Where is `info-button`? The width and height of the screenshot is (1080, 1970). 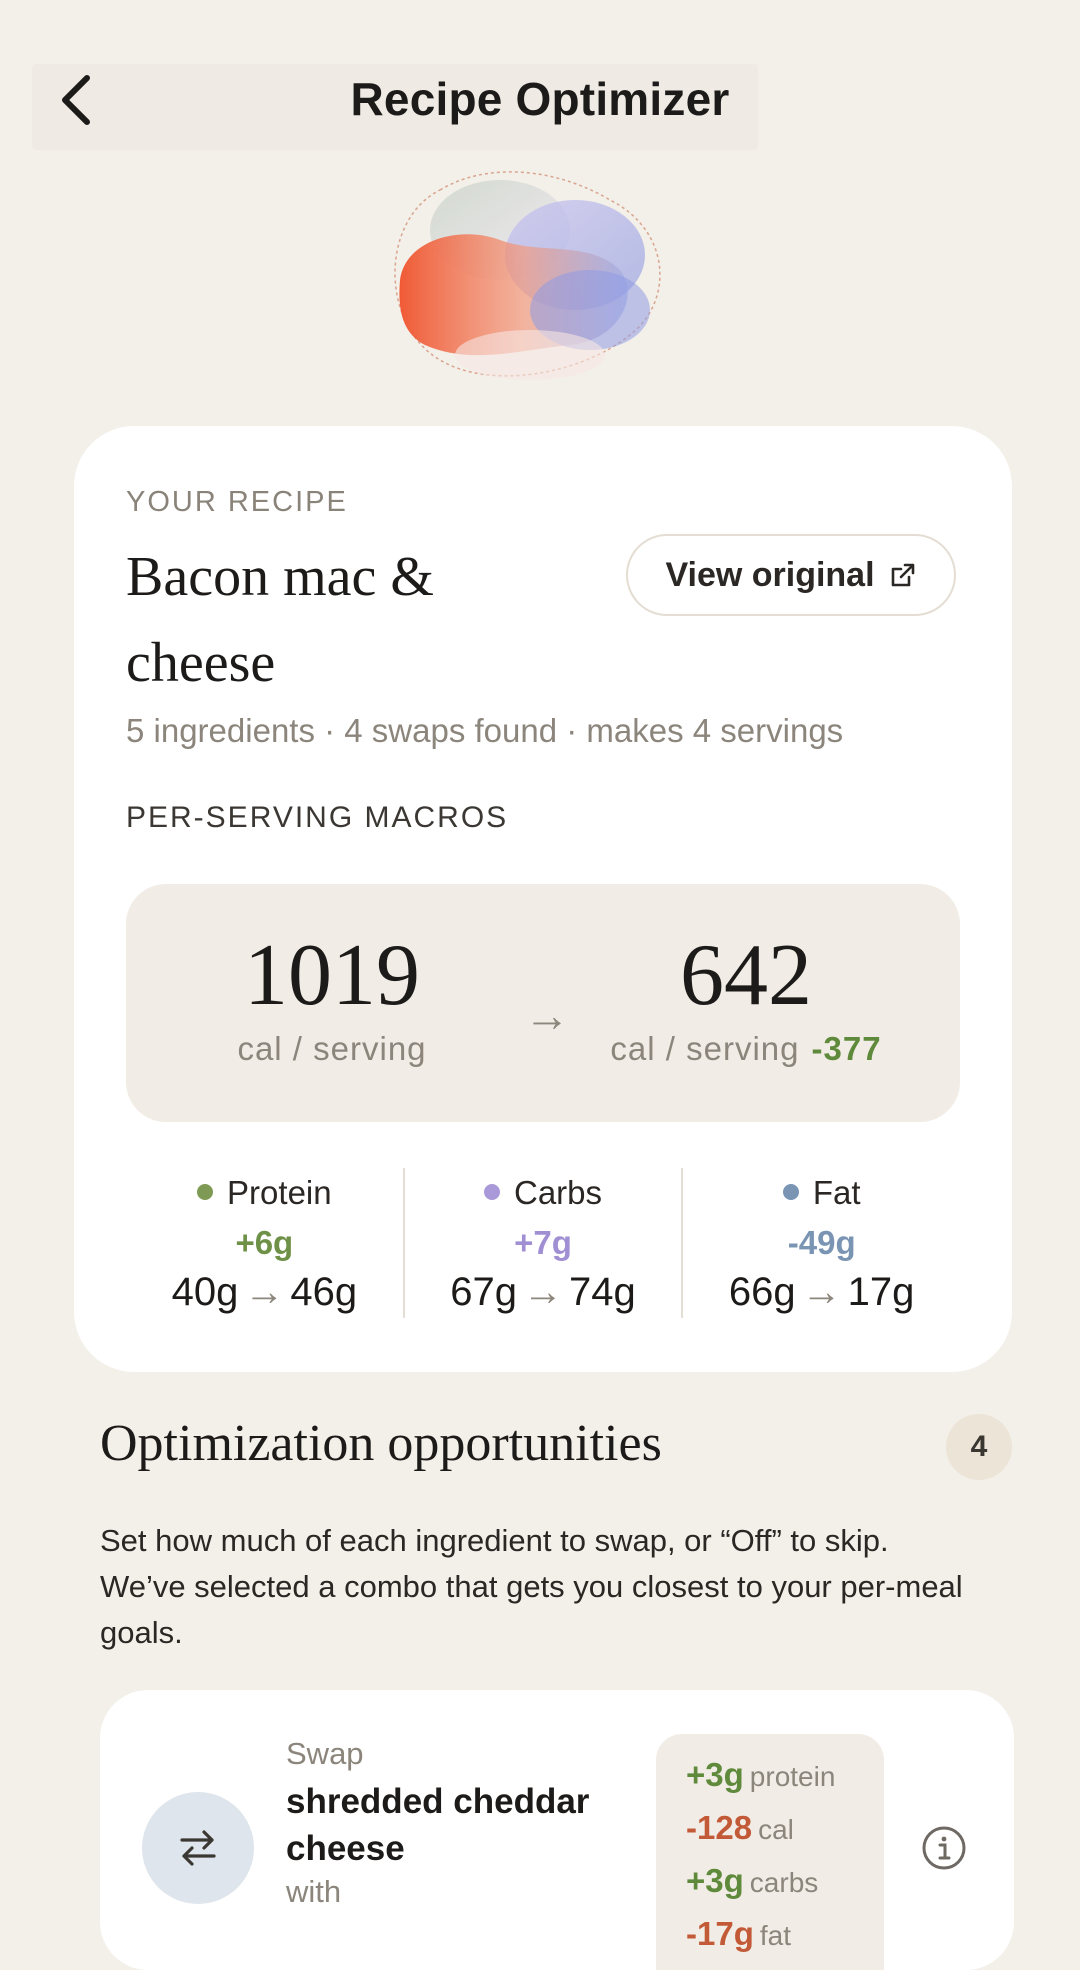 info-button is located at coordinates (944, 1848).